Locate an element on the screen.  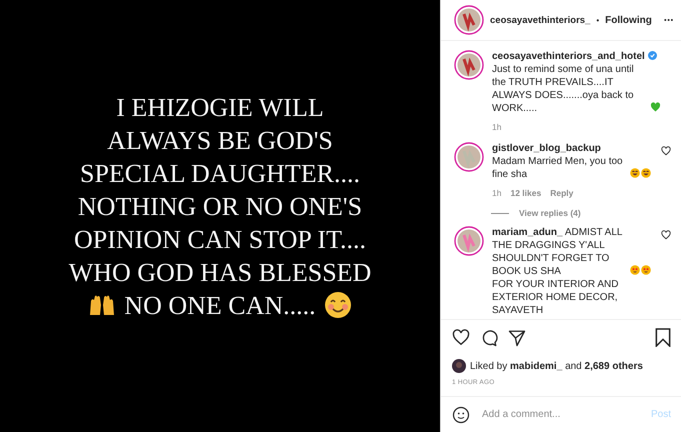
share-icon is located at coordinates (517, 337).